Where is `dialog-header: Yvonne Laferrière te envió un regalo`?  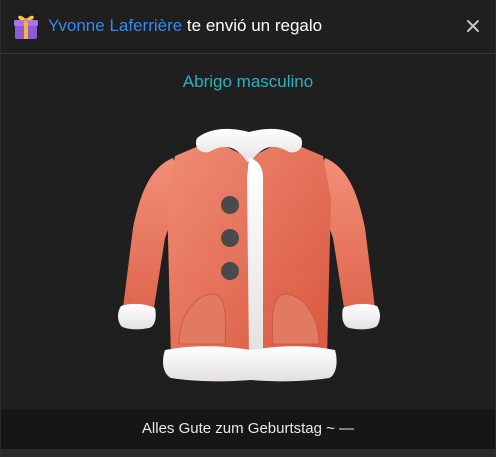
dialog-header: Yvonne Laferrière te envió un regalo is located at coordinates (248, 27).